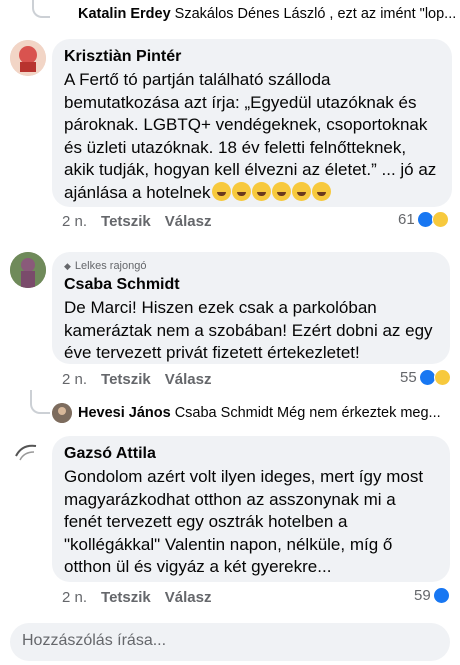  Describe the element at coordinates (251, 454) in the screenshot. I see `comment-author: Gazsó Attila` at that location.